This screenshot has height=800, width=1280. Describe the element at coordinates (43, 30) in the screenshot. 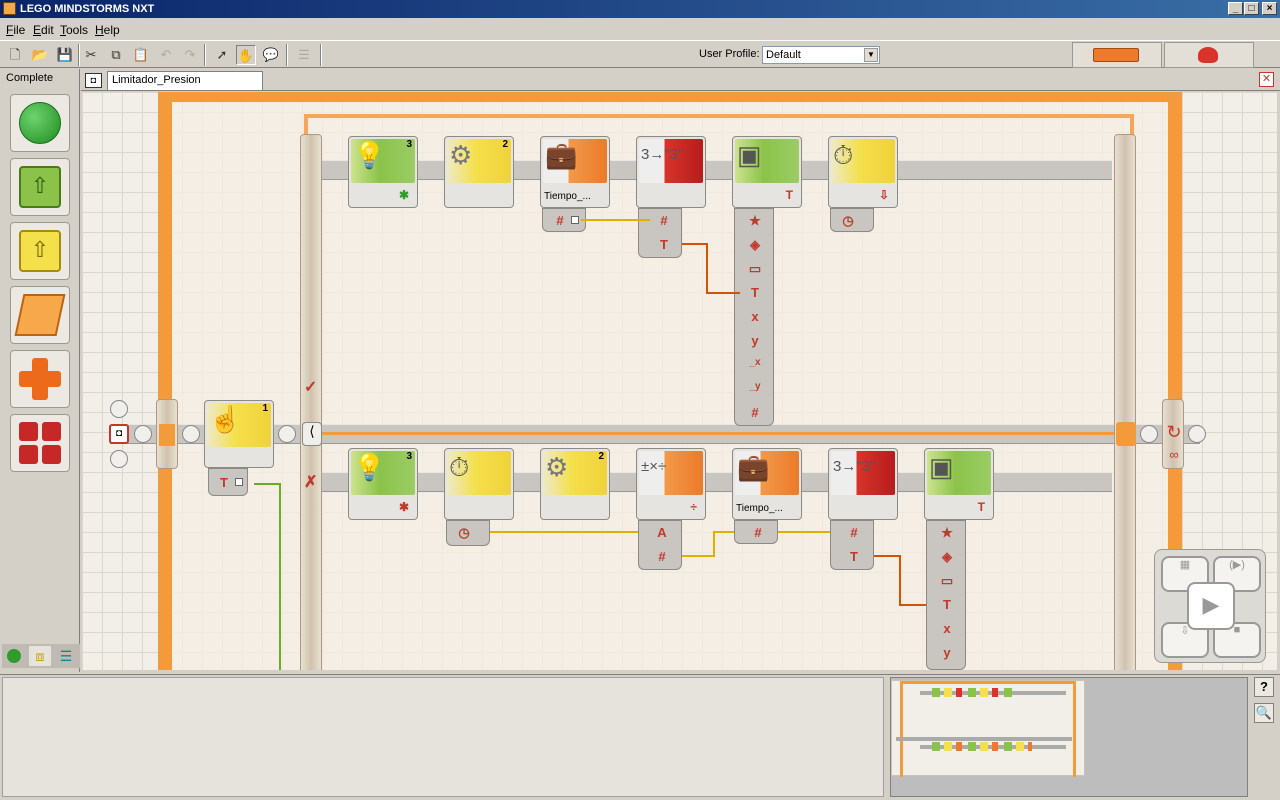

I see `menu-edit: Edit` at that location.